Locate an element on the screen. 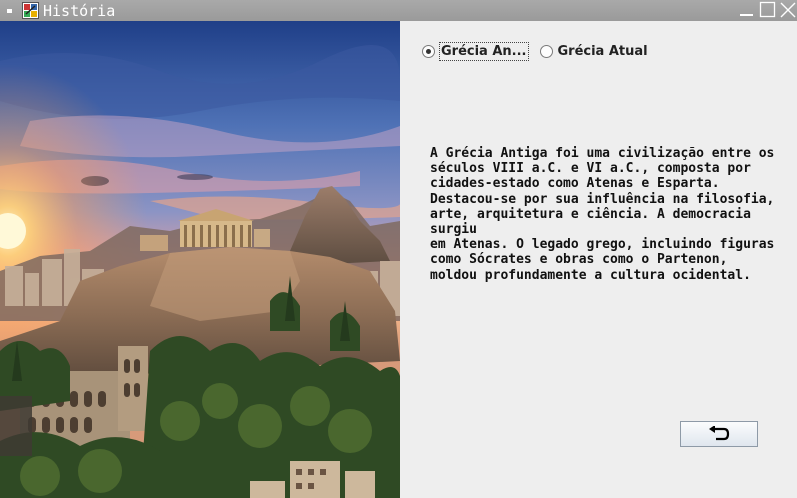 Image resolution: width=797 pixels, height=498 pixels. minimize-icon is located at coordinates (747, 10).